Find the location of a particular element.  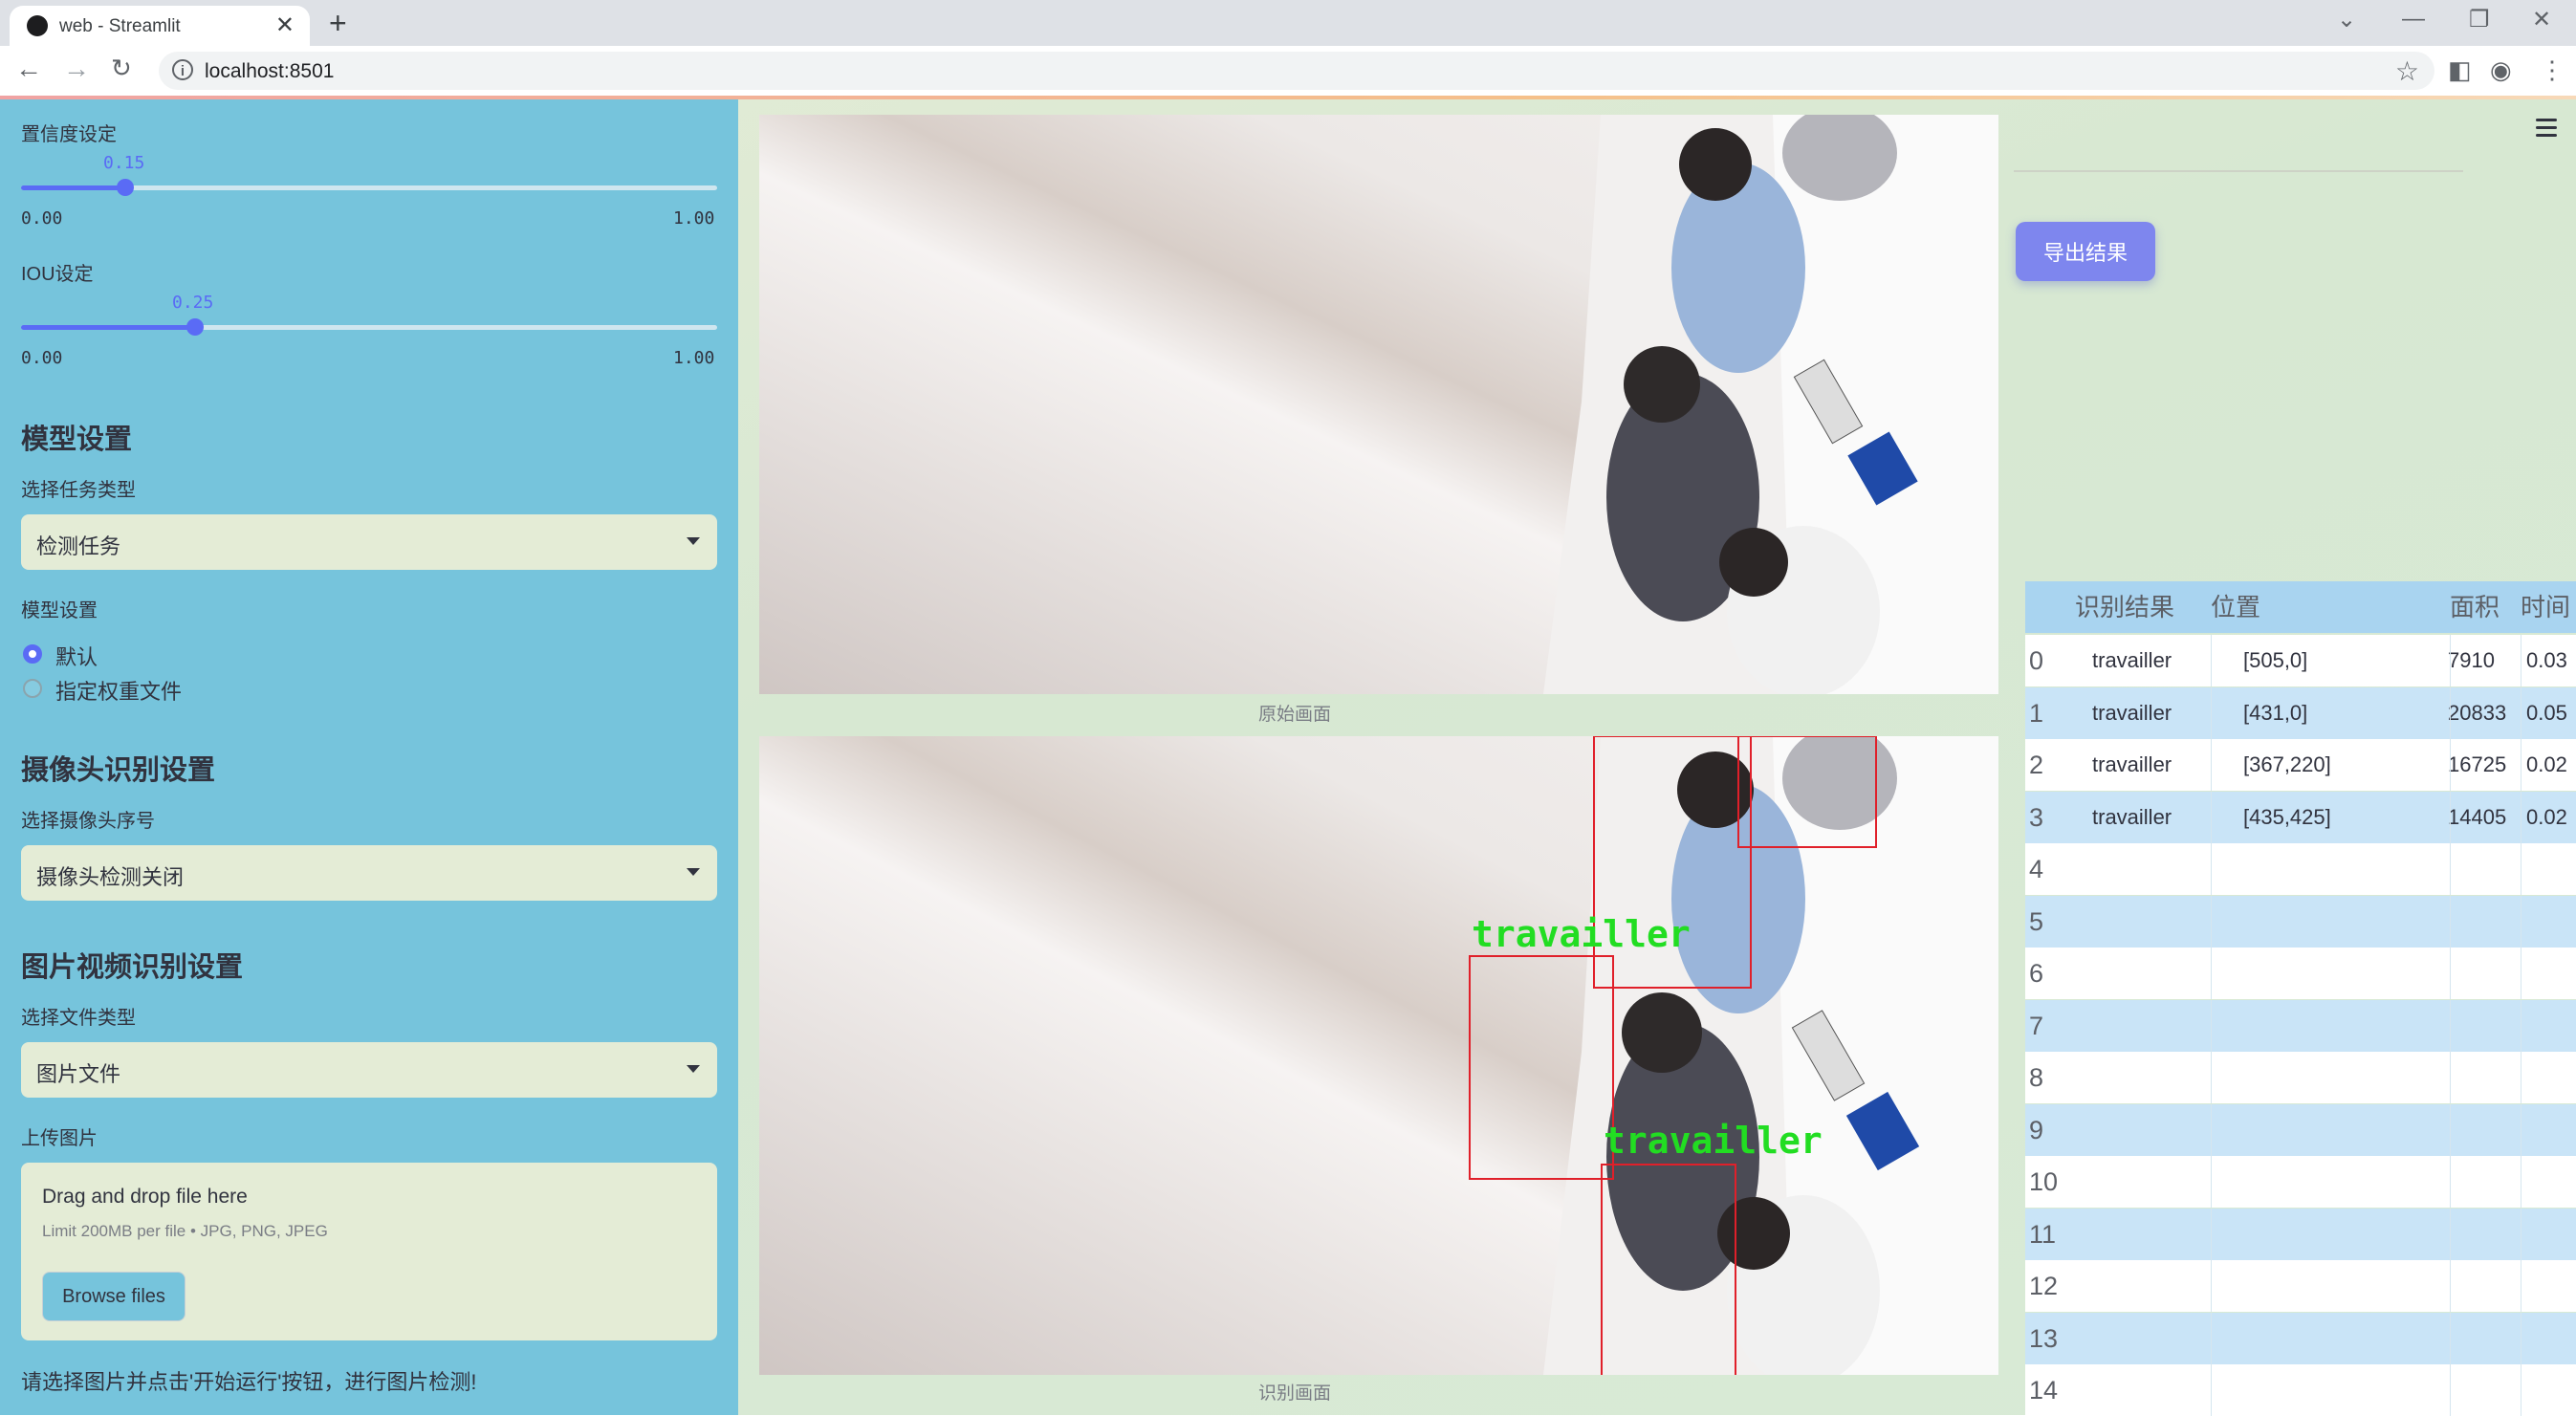

reload-icon: ↻ is located at coordinates (121, 69).